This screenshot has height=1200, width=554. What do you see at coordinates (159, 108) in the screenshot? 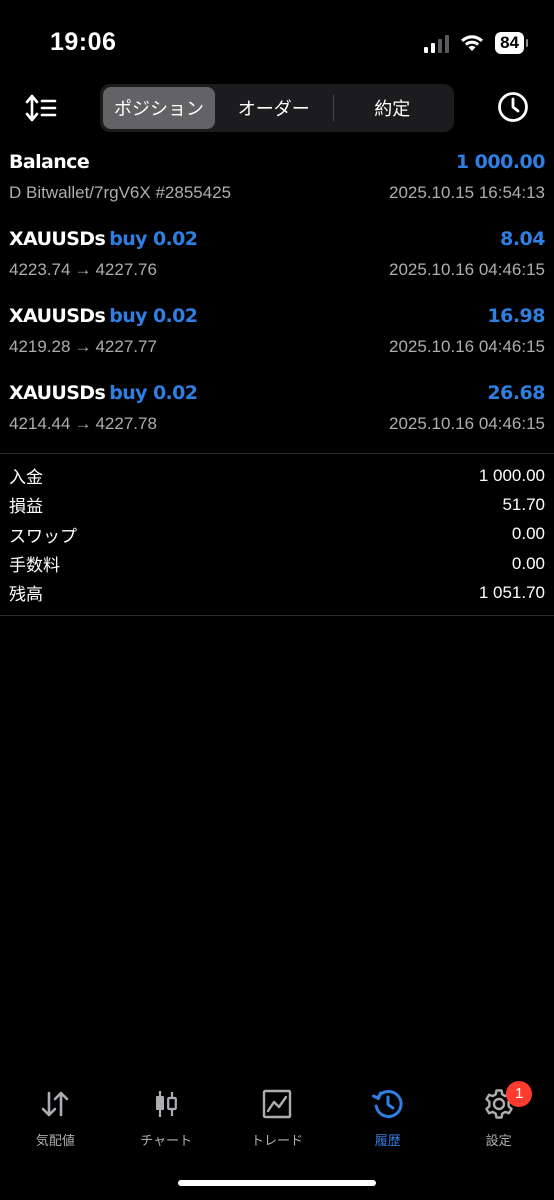
I see `tab-positions: ポジション` at bounding box center [159, 108].